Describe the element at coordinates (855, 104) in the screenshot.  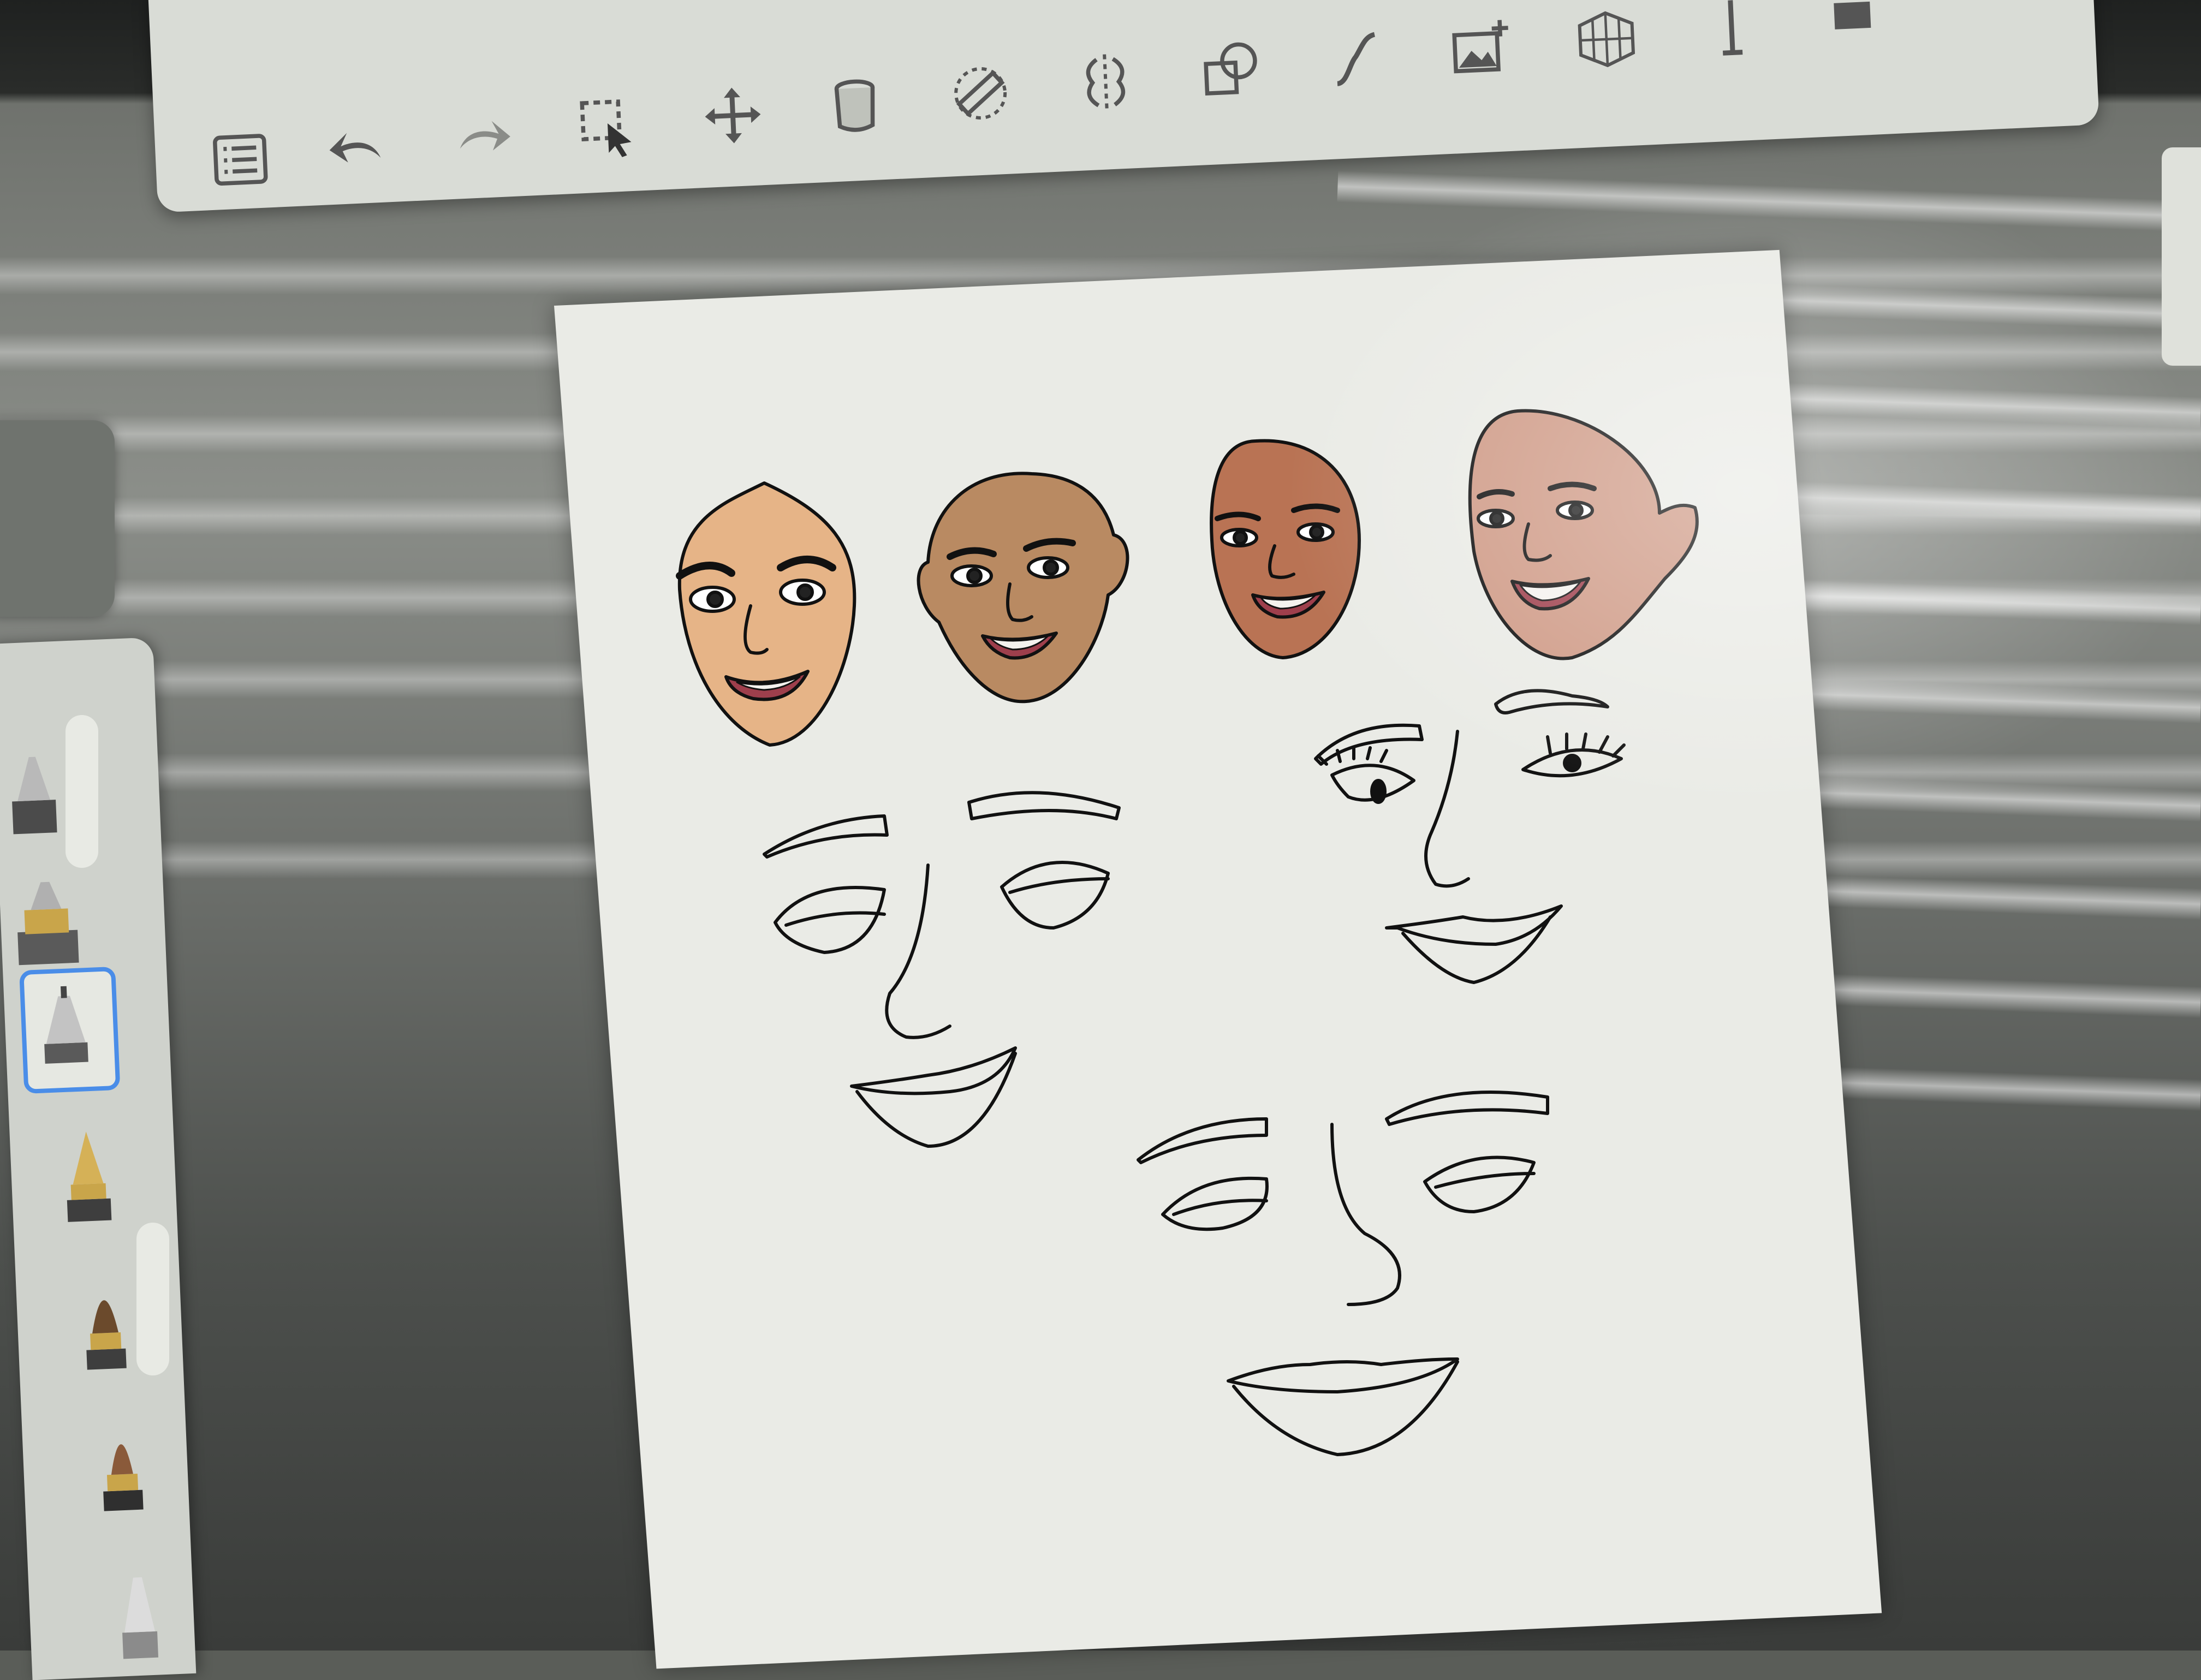
I see `paint-bucket-icon` at that location.